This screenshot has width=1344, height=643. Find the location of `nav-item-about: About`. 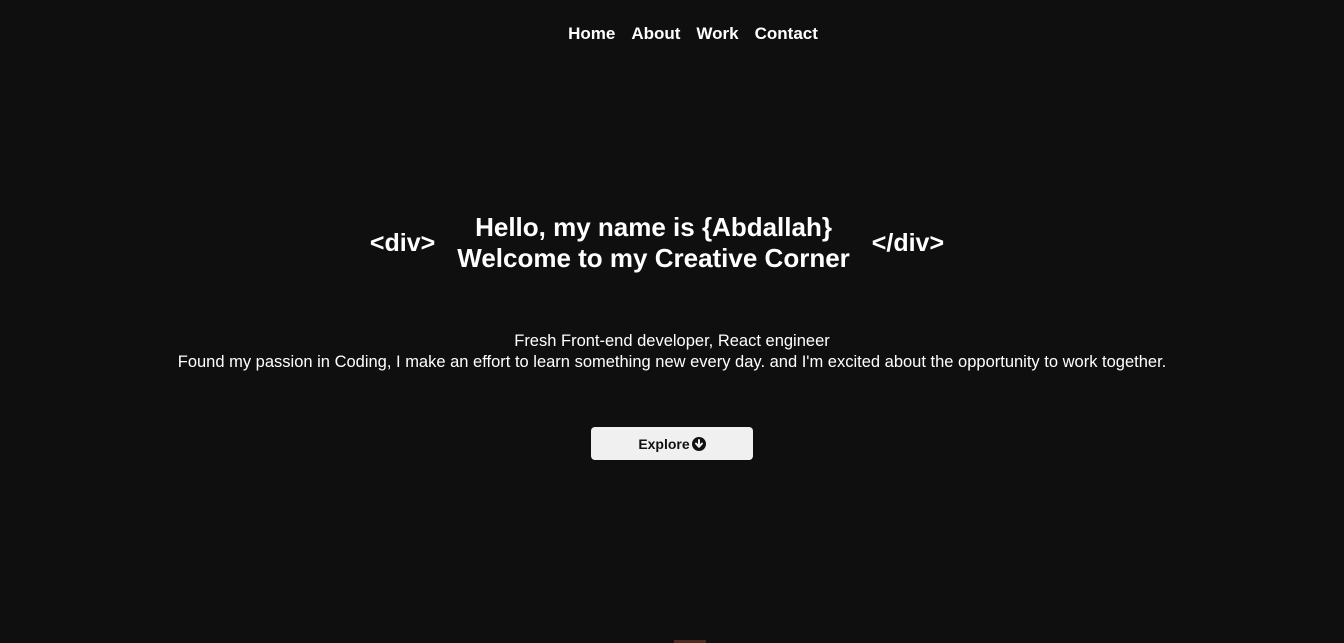

nav-item-about: About is located at coordinates (655, 34).